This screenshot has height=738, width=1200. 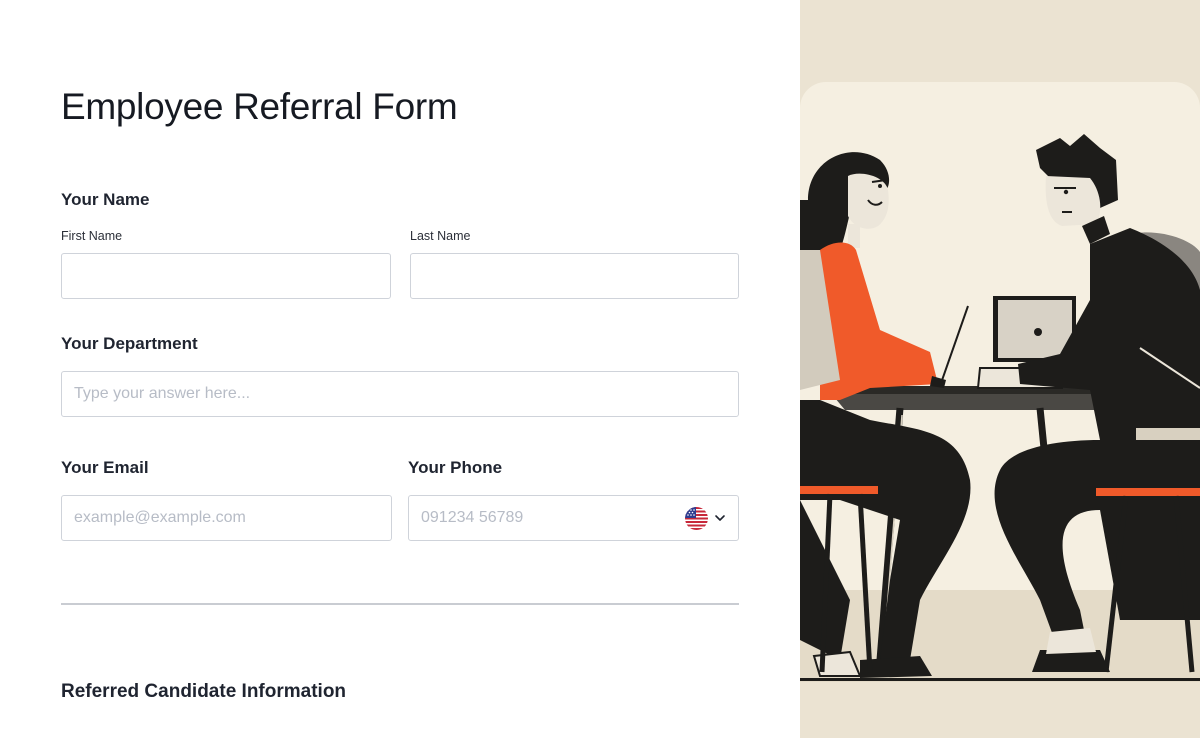 What do you see at coordinates (472, 517) in the screenshot?
I see `phone-placeholder: 091234 56789` at bounding box center [472, 517].